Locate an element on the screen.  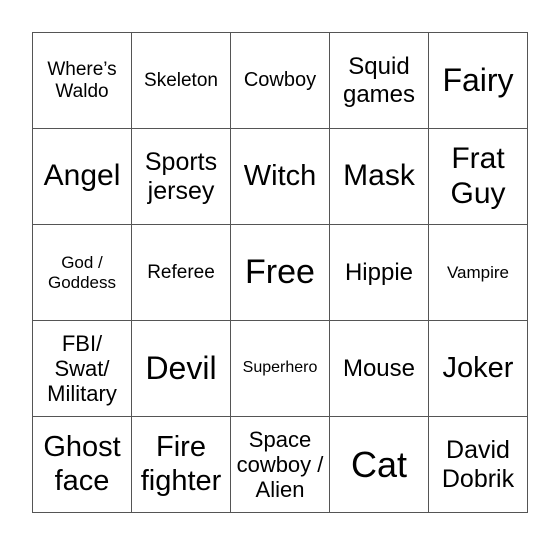
bingo-cell: Angel is located at coordinates (82, 176).